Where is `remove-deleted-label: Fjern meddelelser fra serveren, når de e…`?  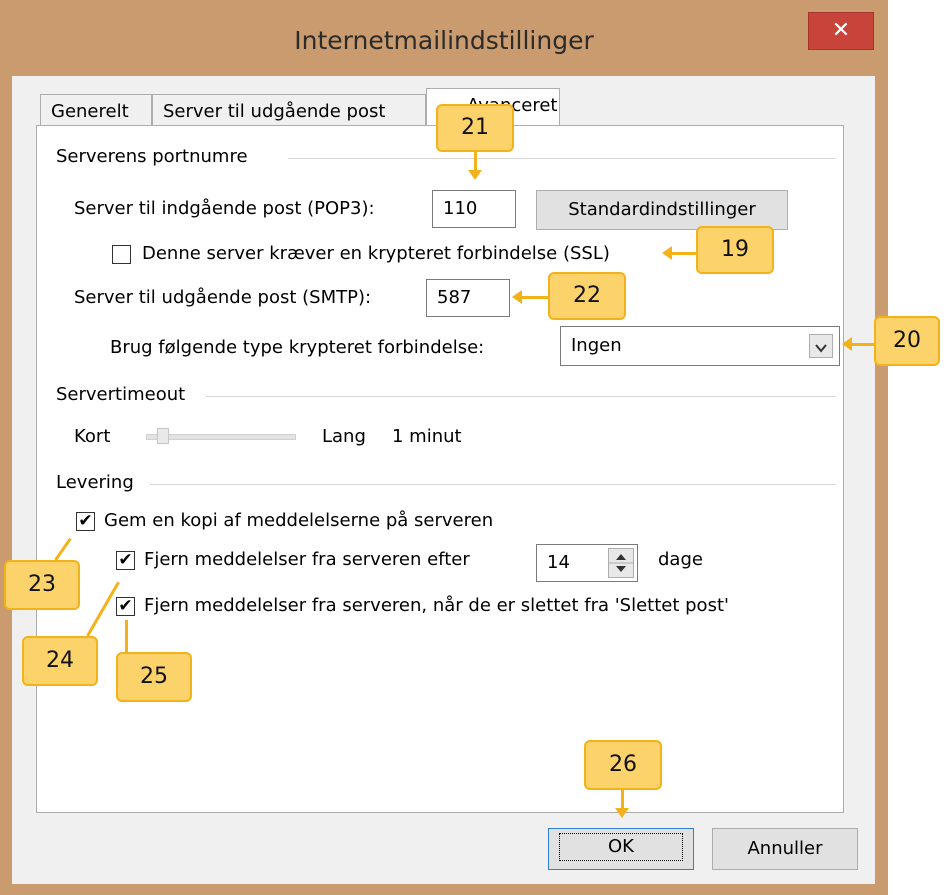 remove-deleted-label: Fjern meddelelser fra serveren, når de e… is located at coordinates (436, 605).